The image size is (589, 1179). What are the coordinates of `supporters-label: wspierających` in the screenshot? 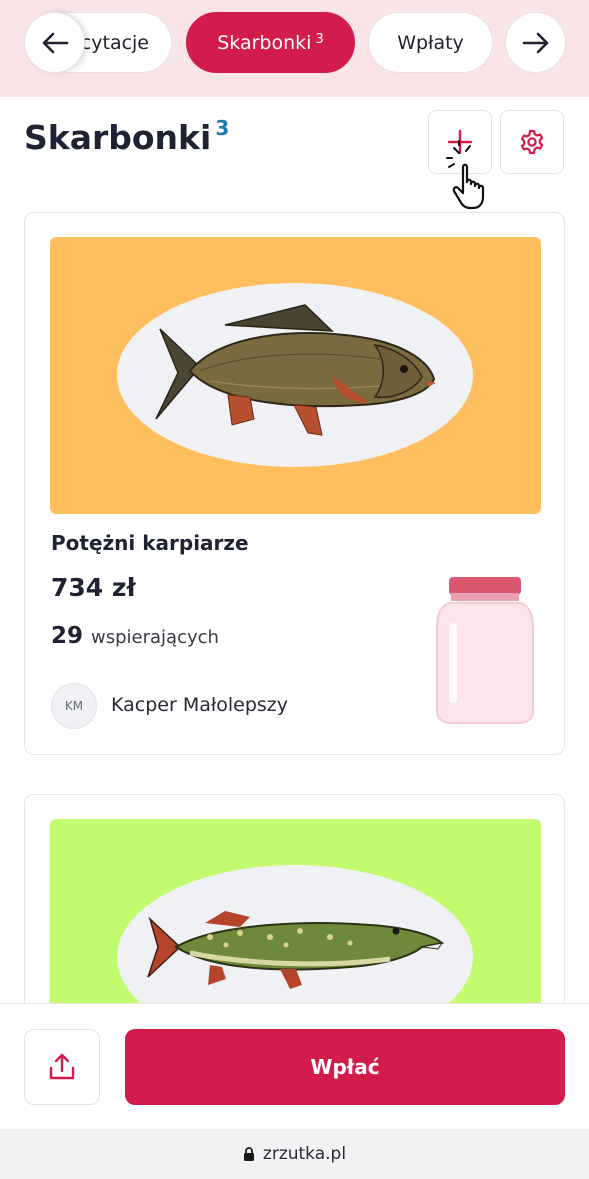 It's located at (155, 637).